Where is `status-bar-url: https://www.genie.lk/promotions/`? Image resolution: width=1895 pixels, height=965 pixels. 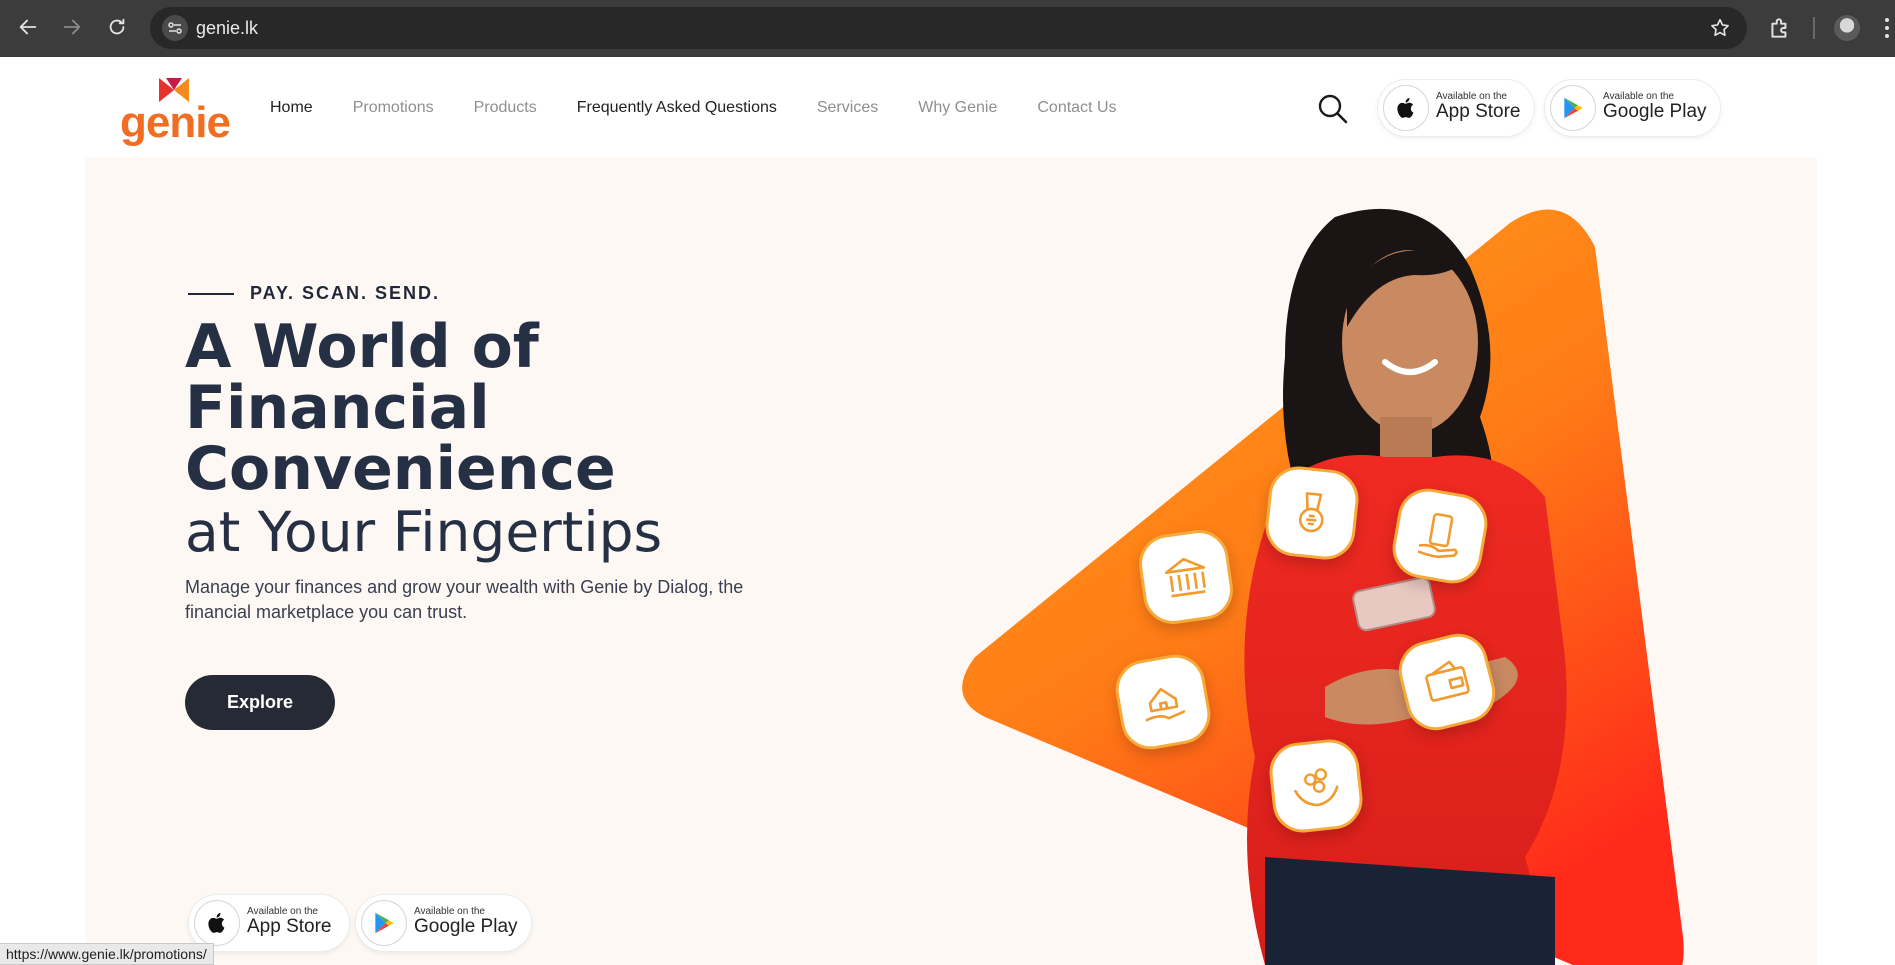
status-bar-url: https://www.genie.lk/promotions/ is located at coordinates (107, 954).